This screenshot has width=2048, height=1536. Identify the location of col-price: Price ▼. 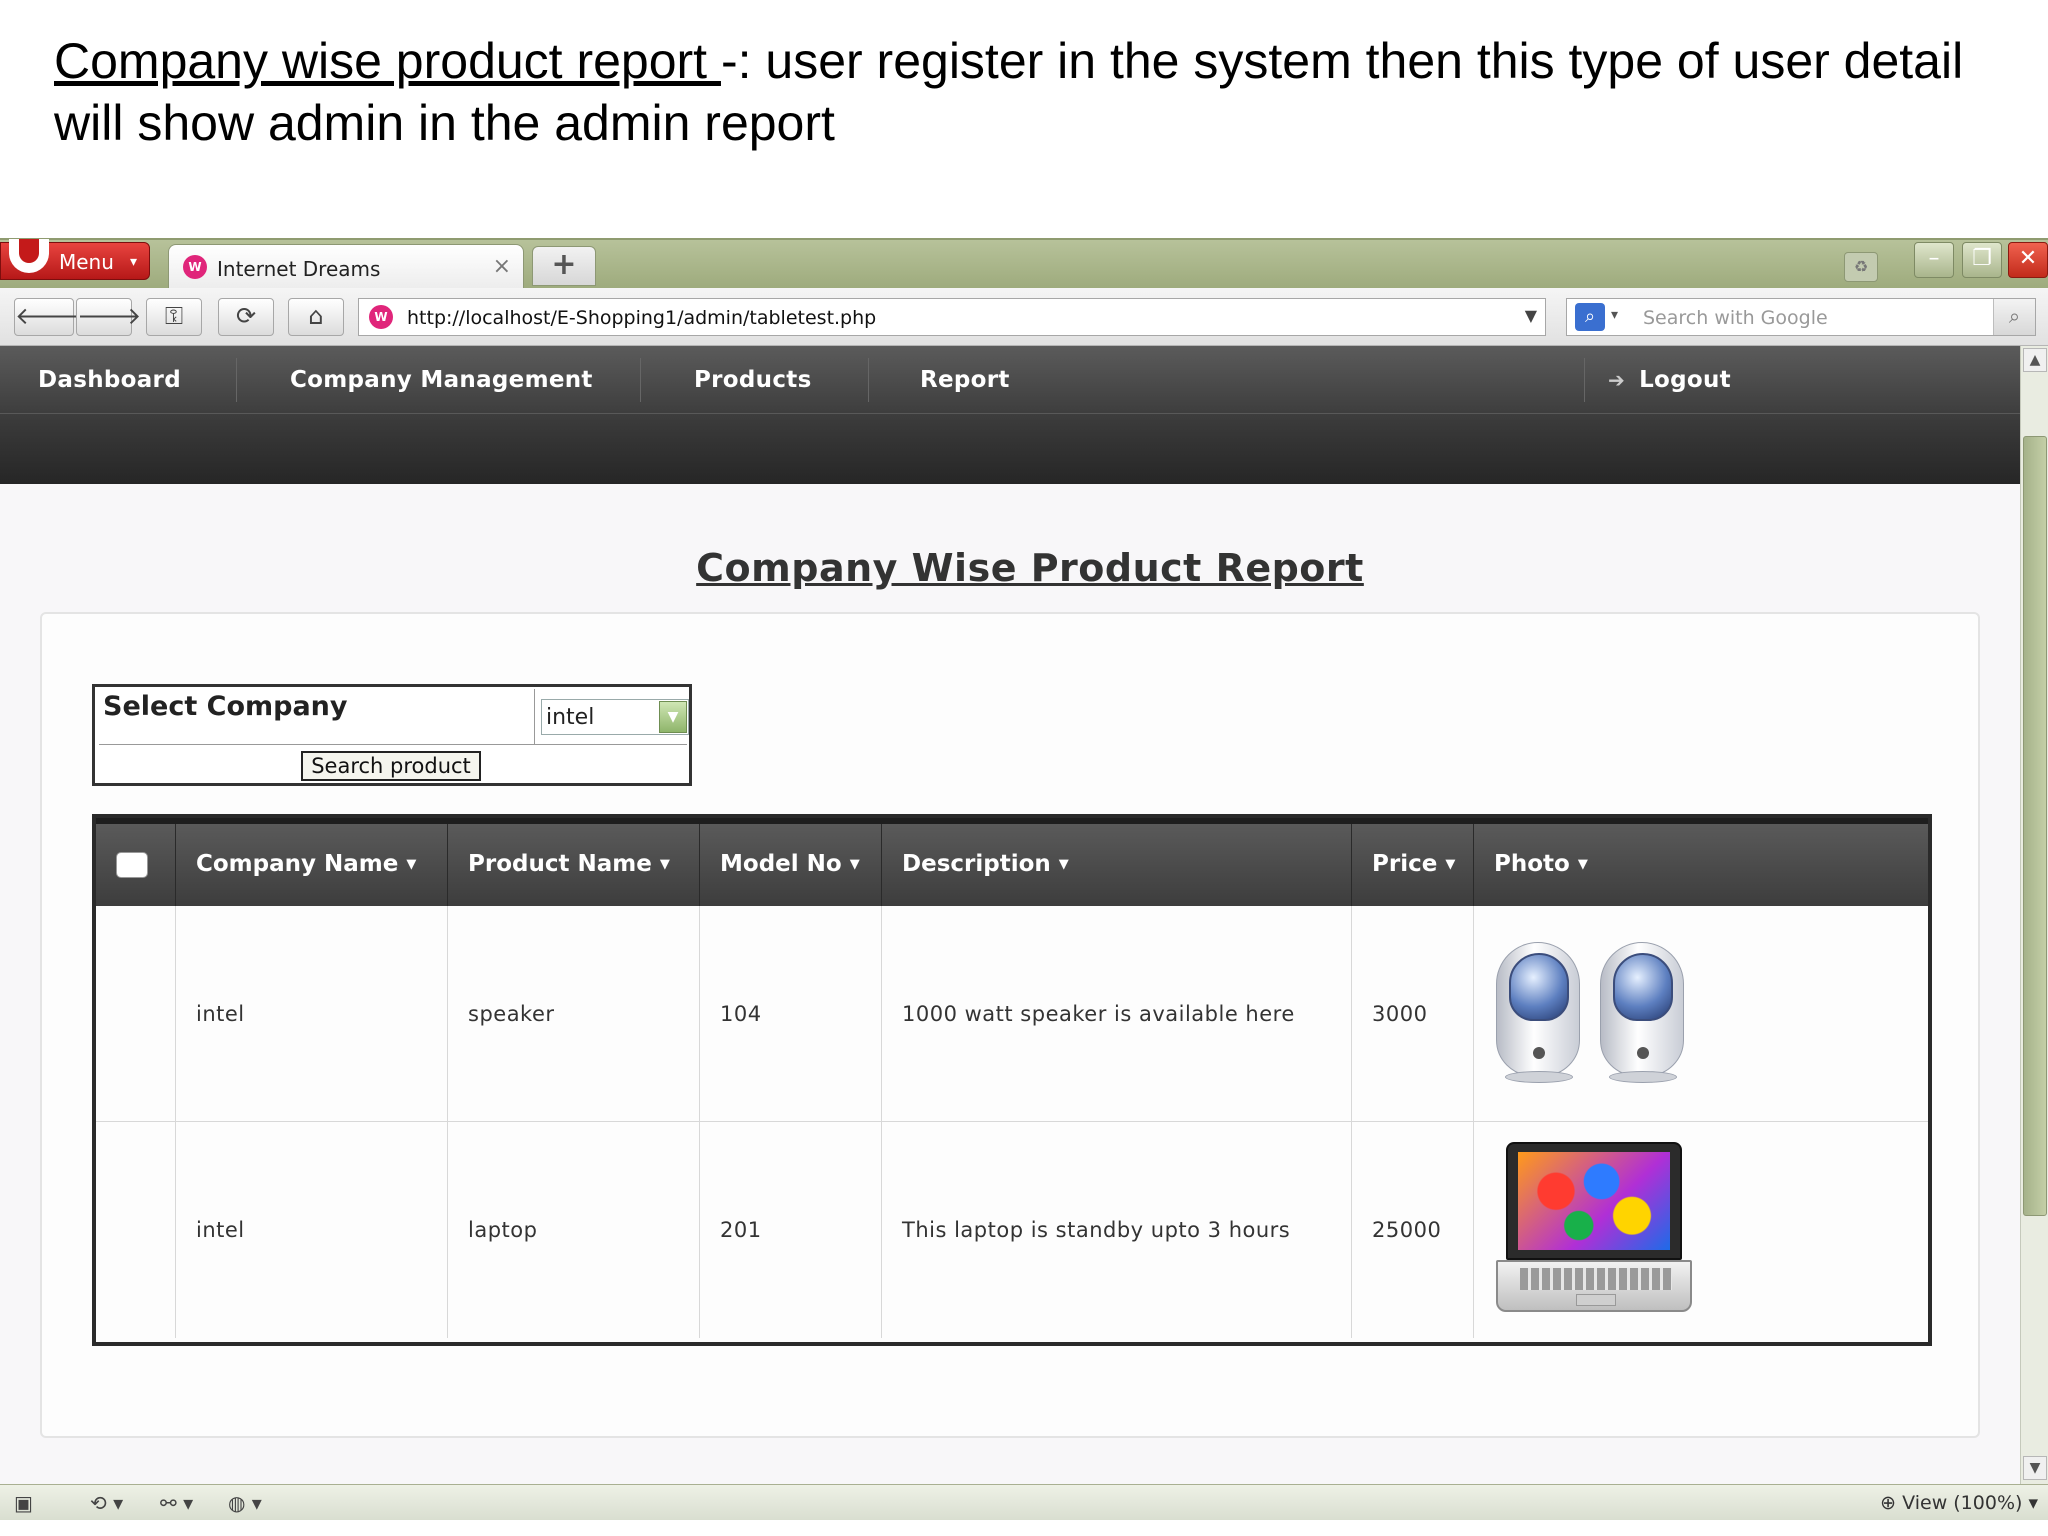
(1413, 865).